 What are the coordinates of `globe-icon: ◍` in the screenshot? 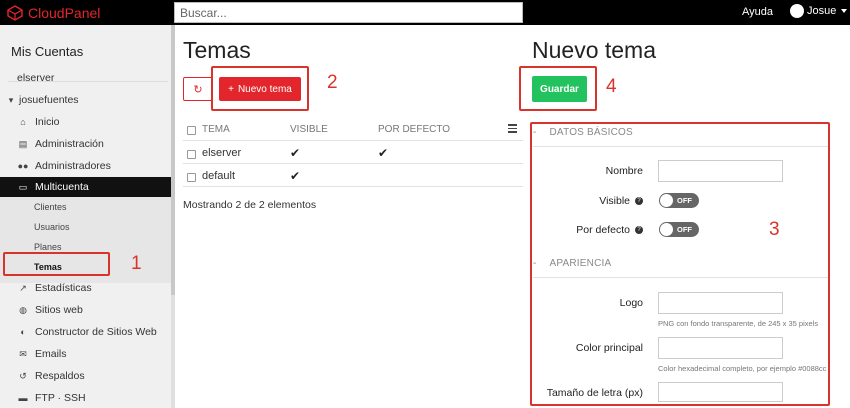 It's located at (23, 309).